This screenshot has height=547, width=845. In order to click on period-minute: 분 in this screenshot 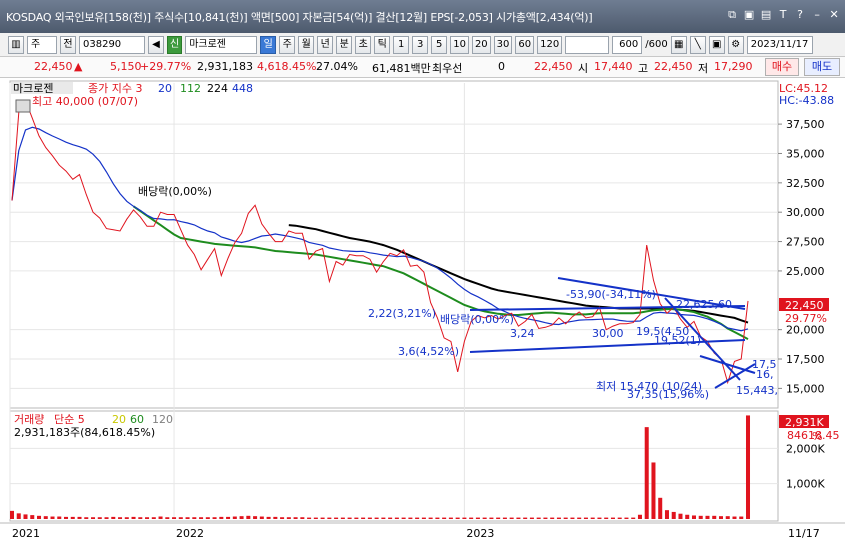, I will do `click(344, 44)`.